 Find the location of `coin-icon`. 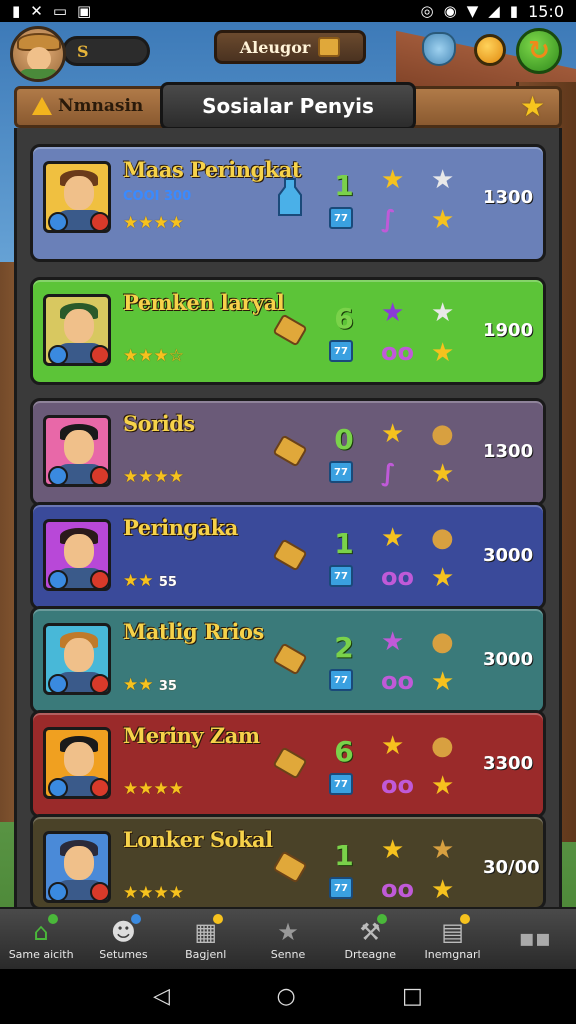

coin-icon is located at coordinates (490, 50).